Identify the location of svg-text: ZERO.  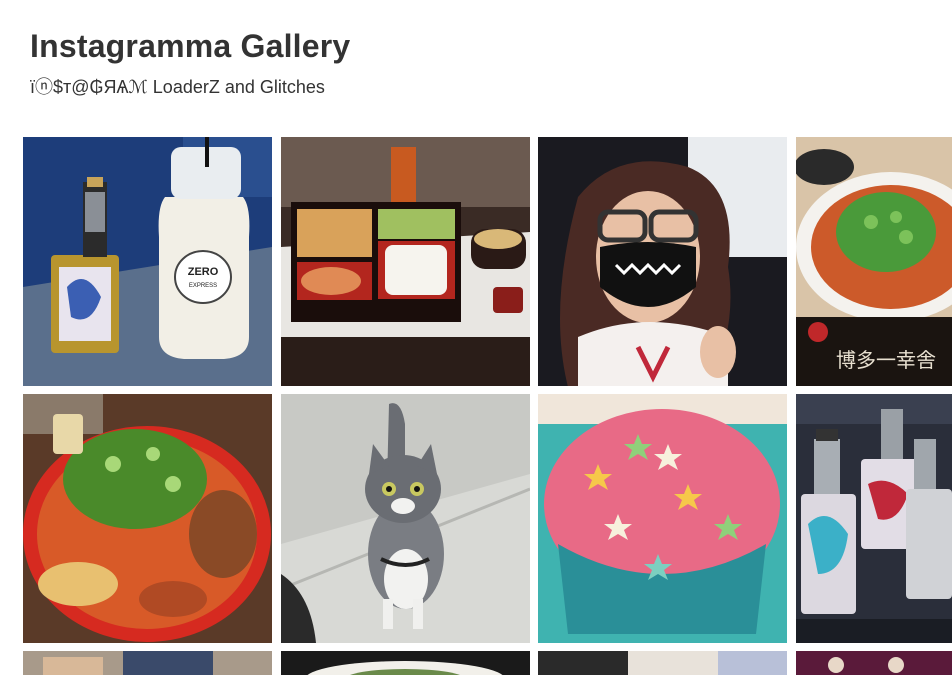
(203, 272).